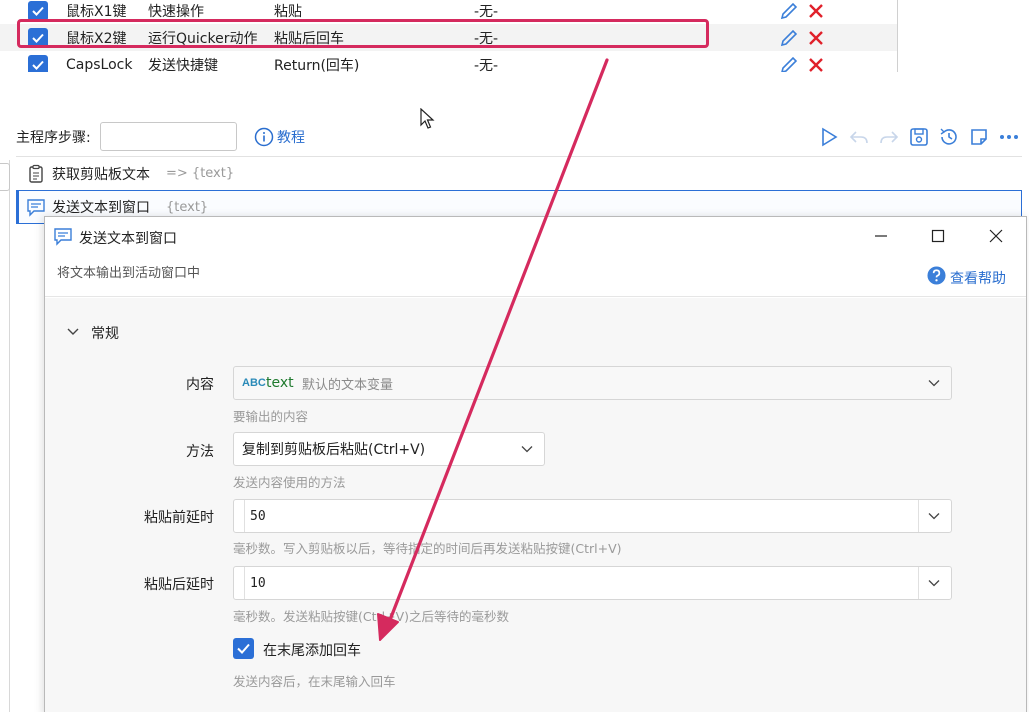 The width and height of the screenshot is (1029, 712). I want to click on hotkey-key: CapsLock, so click(99, 64).